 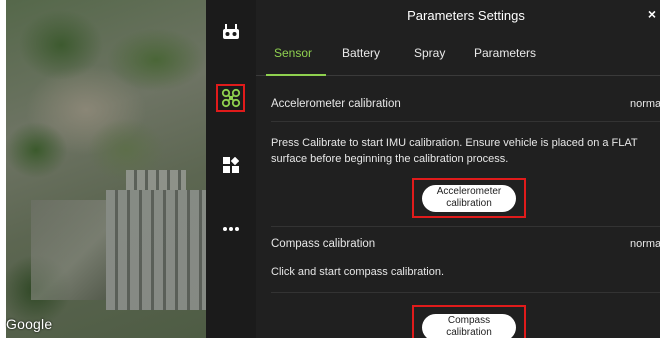 What do you see at coordinates (231, 32) in the screenshot?
I see `remote-controller-icon` at bounding box center [231, 32].